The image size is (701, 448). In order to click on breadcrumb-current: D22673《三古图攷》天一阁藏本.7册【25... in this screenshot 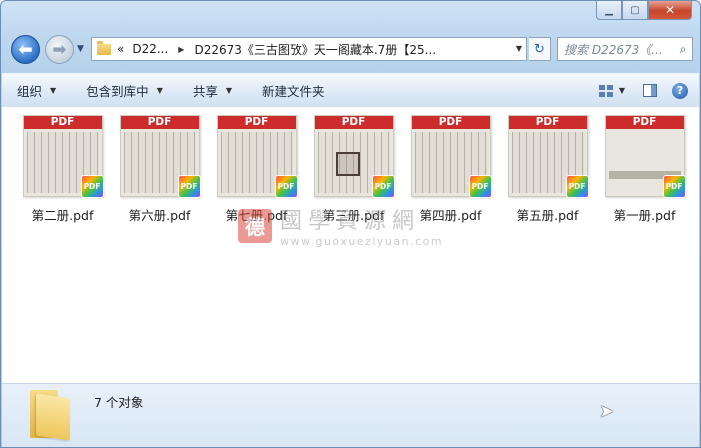, I will do `click(315, 49)`.